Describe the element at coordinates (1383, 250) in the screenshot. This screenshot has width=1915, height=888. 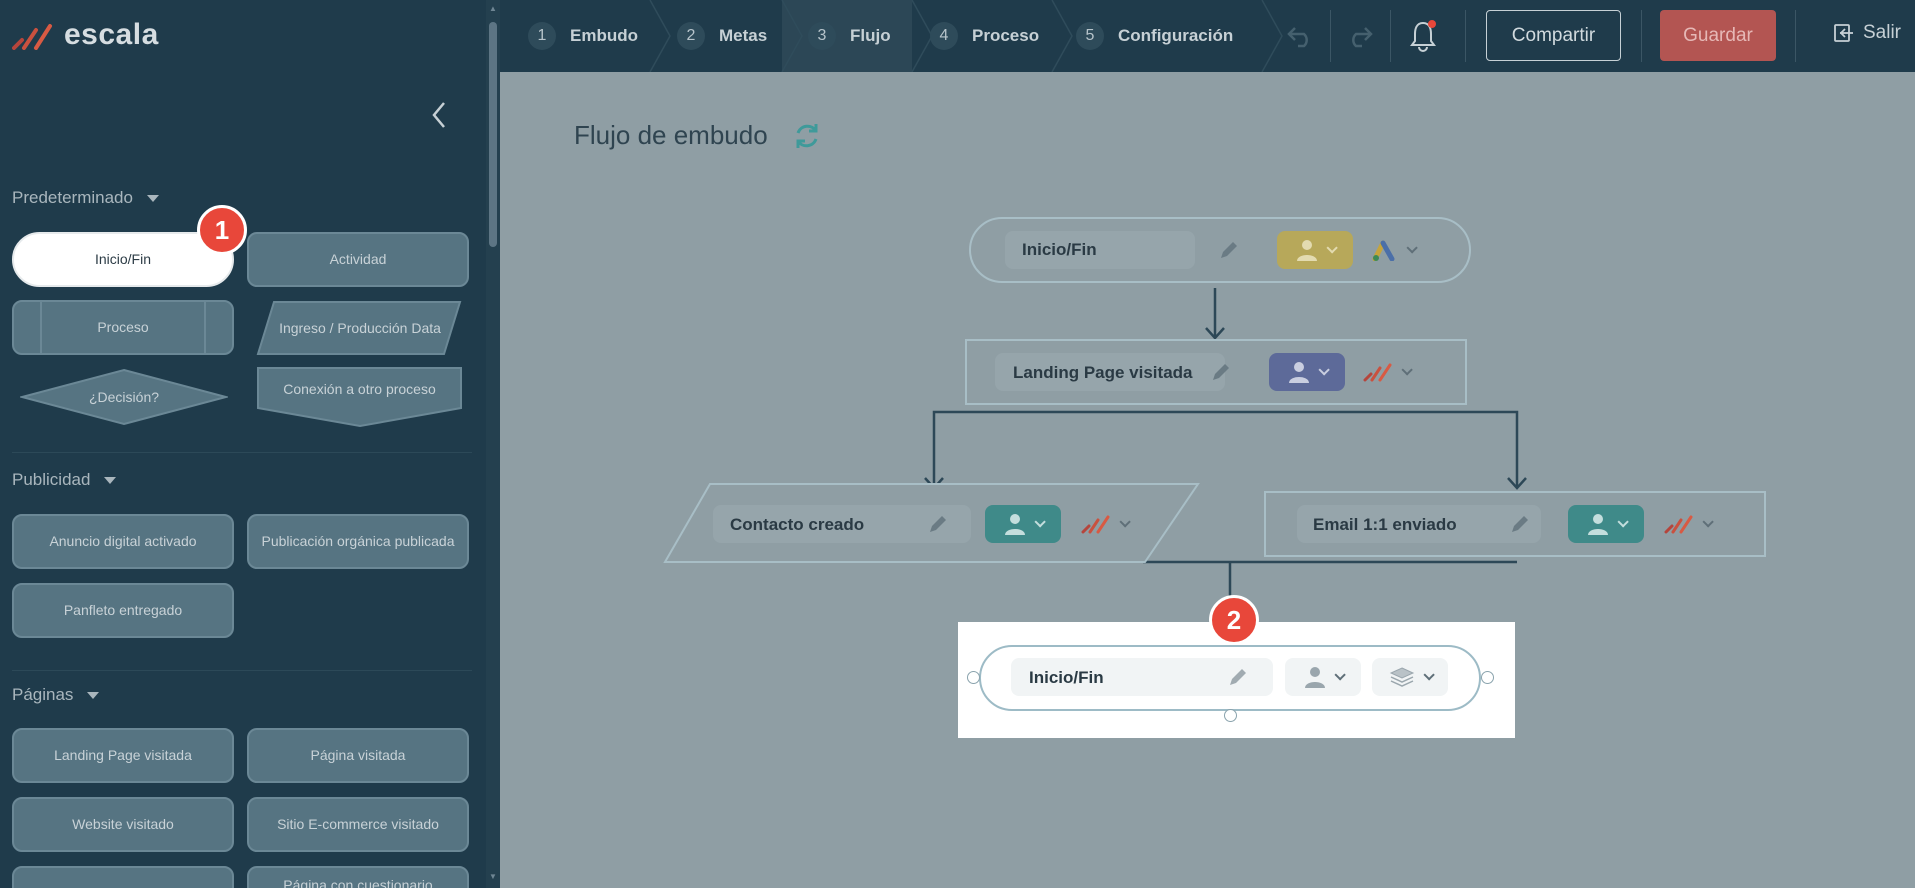
I see `google-ads-icon` at that location.